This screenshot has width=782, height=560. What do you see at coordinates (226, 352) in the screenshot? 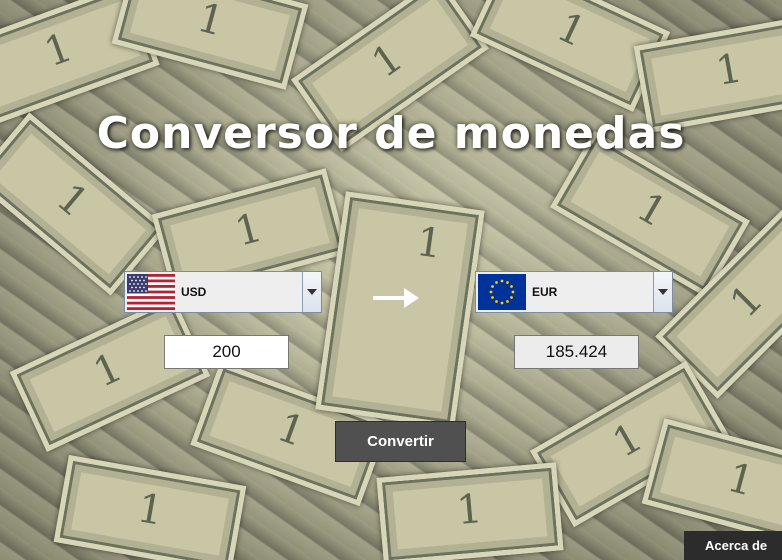
I see `from-amount-input` at bounding box center [226, 352].